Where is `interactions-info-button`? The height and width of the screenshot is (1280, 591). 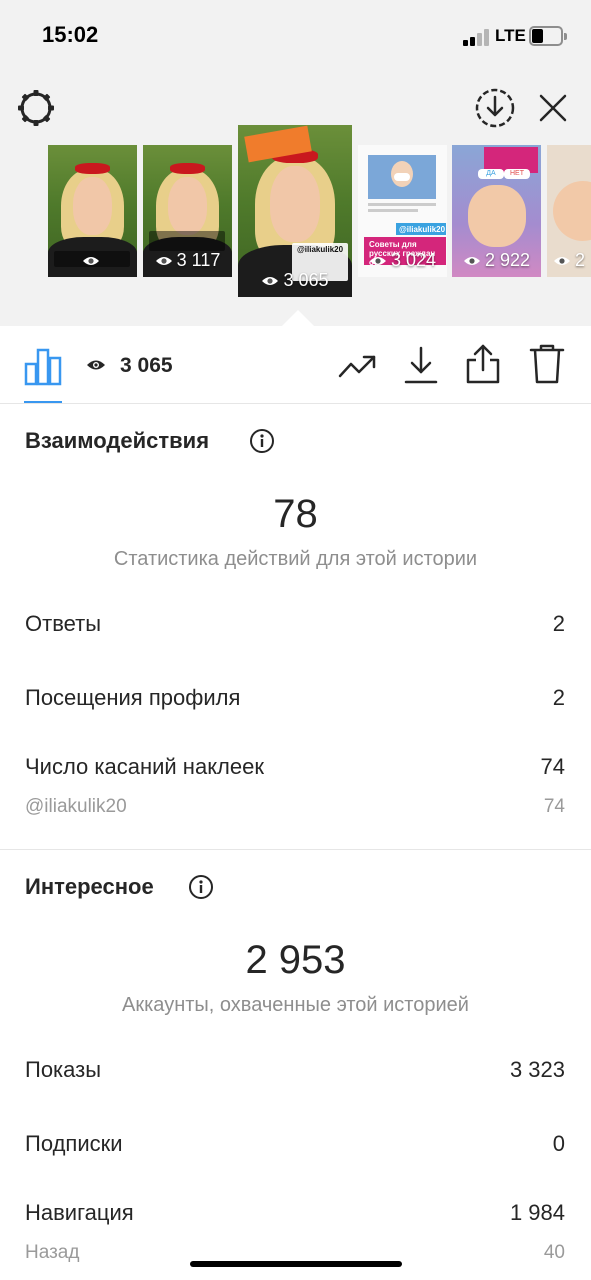
interactions-info-button is located at coordinates (262, 441).